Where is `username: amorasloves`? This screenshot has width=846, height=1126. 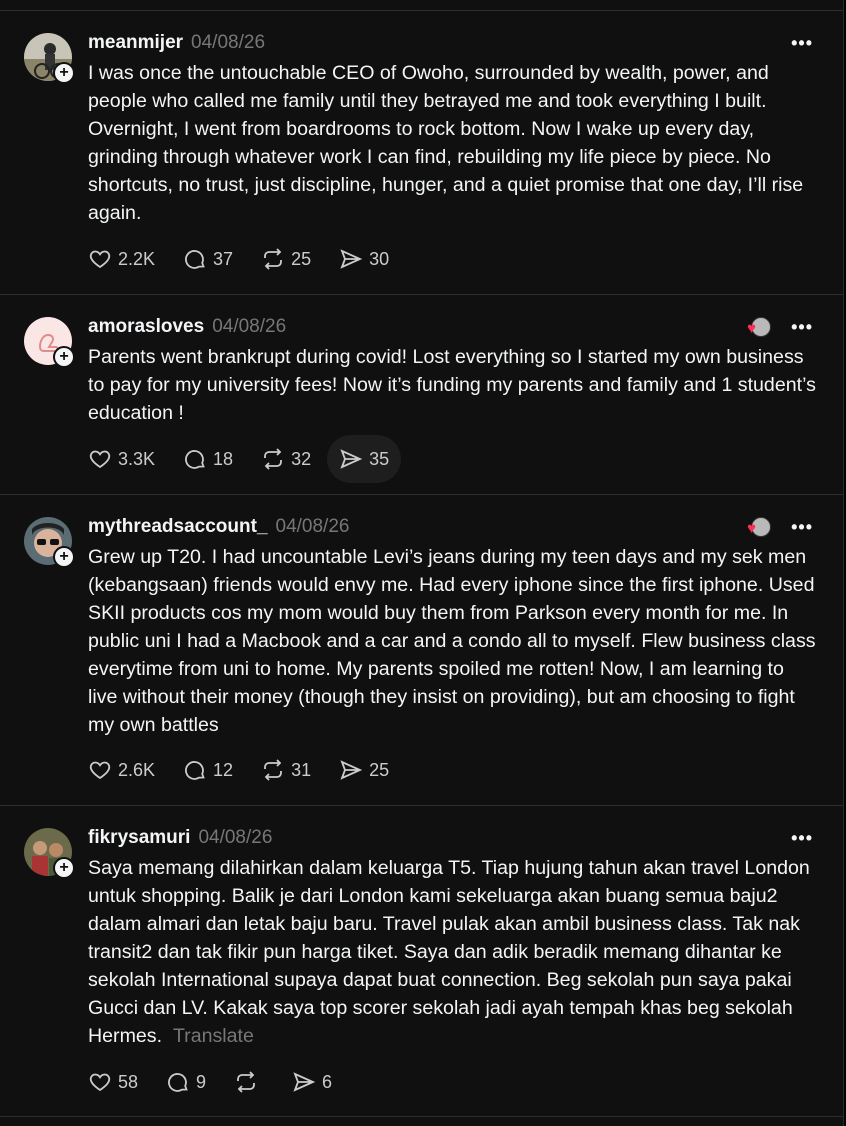 username: amorasloves is located at coordinates (146, 327).